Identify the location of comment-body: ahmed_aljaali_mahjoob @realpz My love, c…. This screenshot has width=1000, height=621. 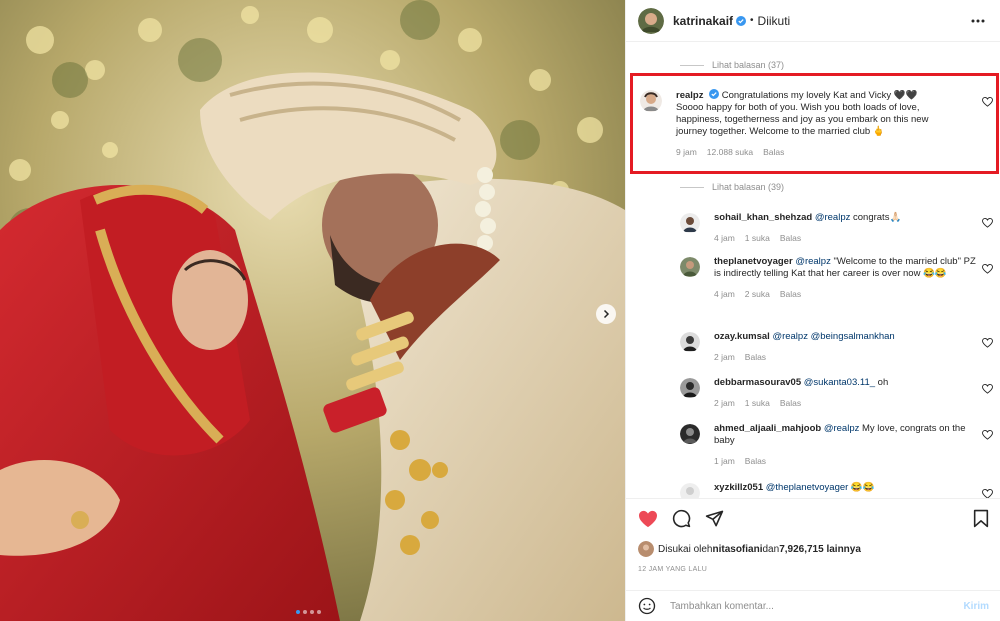
(849, 444).